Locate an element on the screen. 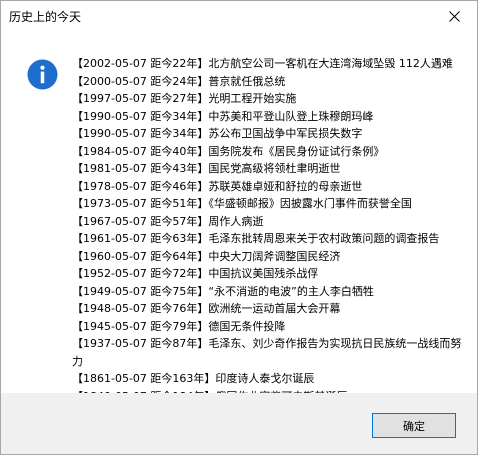 The image size is (478, 455). event-line: 【1997-05-07 距今27年】光明工程开始实施 is located at coordinates (184, 98).